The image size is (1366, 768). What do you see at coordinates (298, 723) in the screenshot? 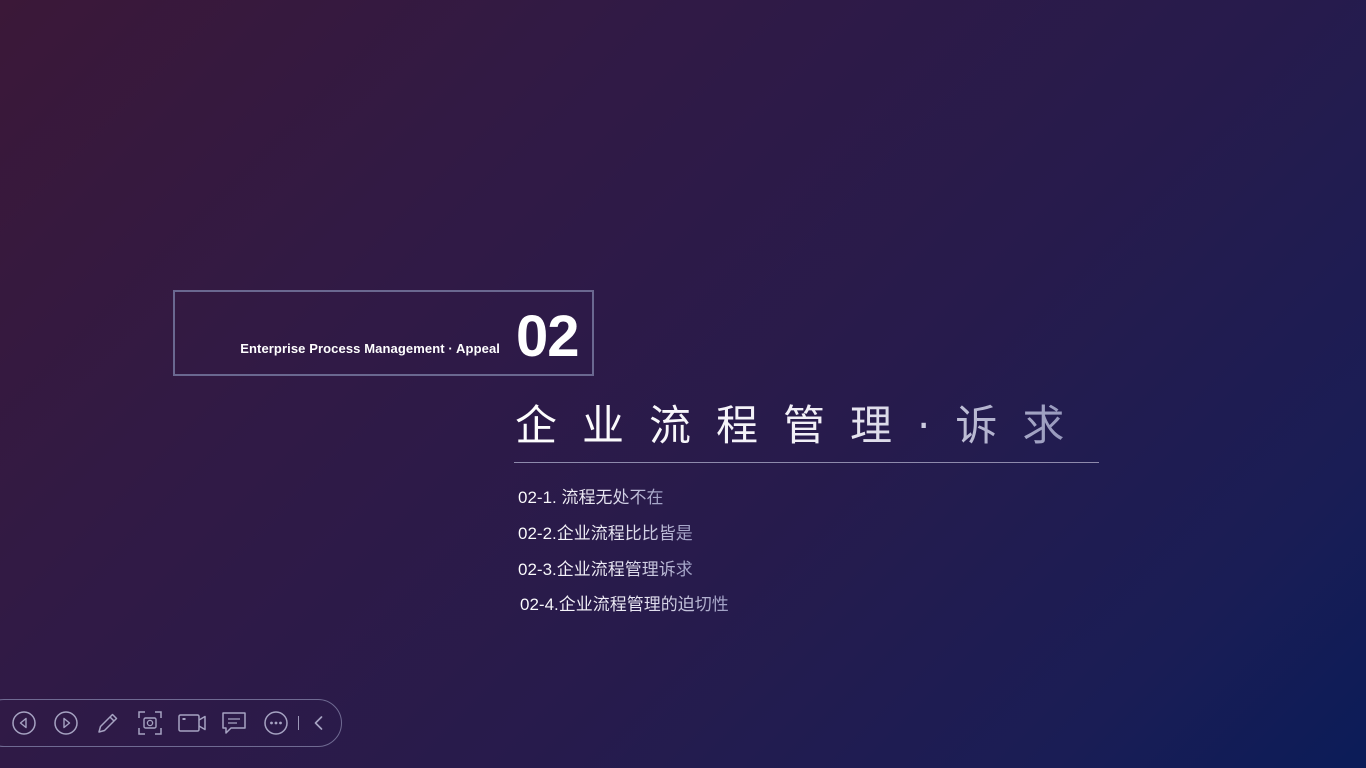
I see `toolbar-separator` at bounding box center [298, 723].